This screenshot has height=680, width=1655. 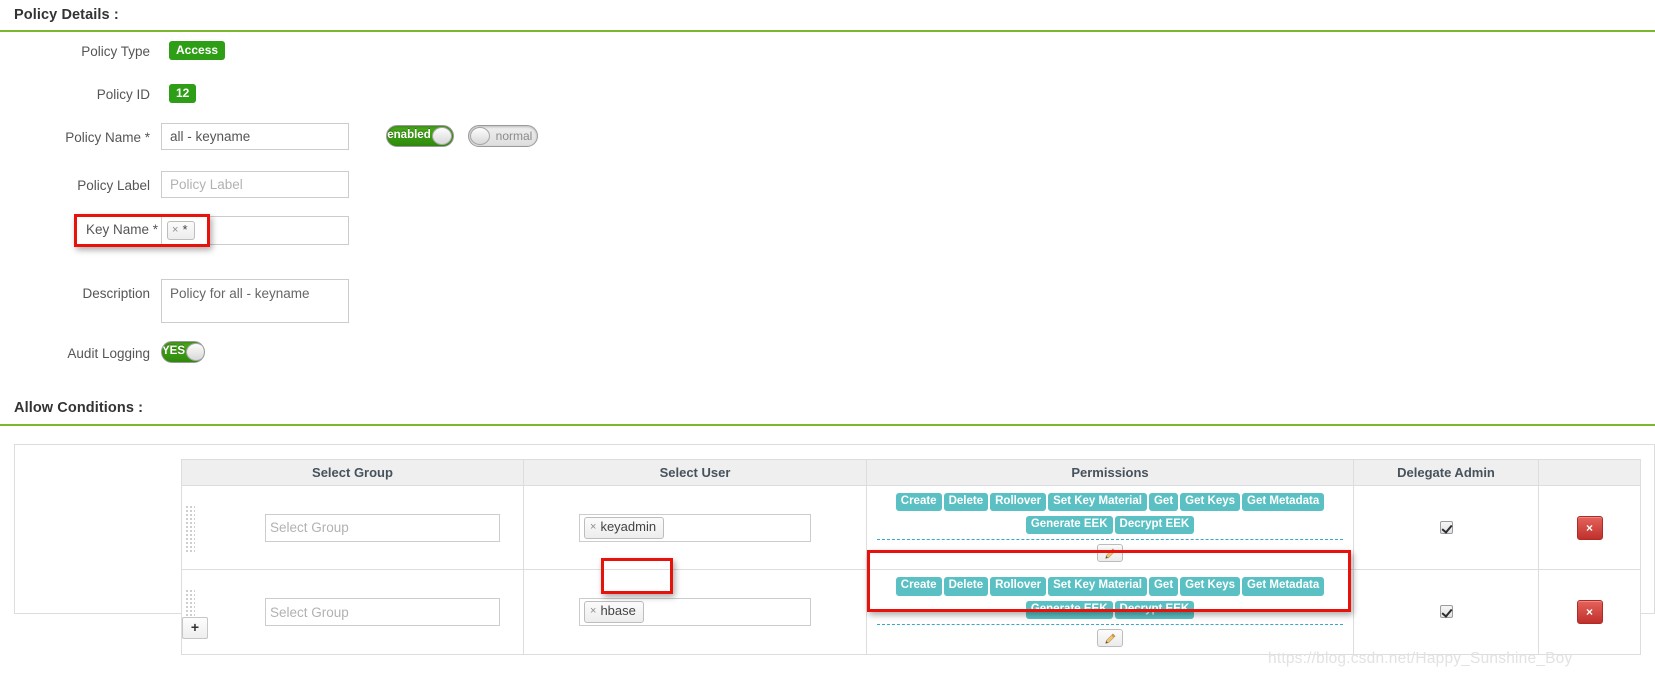 What do you see at coordinates (618, 611) in the screenshot?
I see `chip-label: hbase` at bounding box center [618, 611].